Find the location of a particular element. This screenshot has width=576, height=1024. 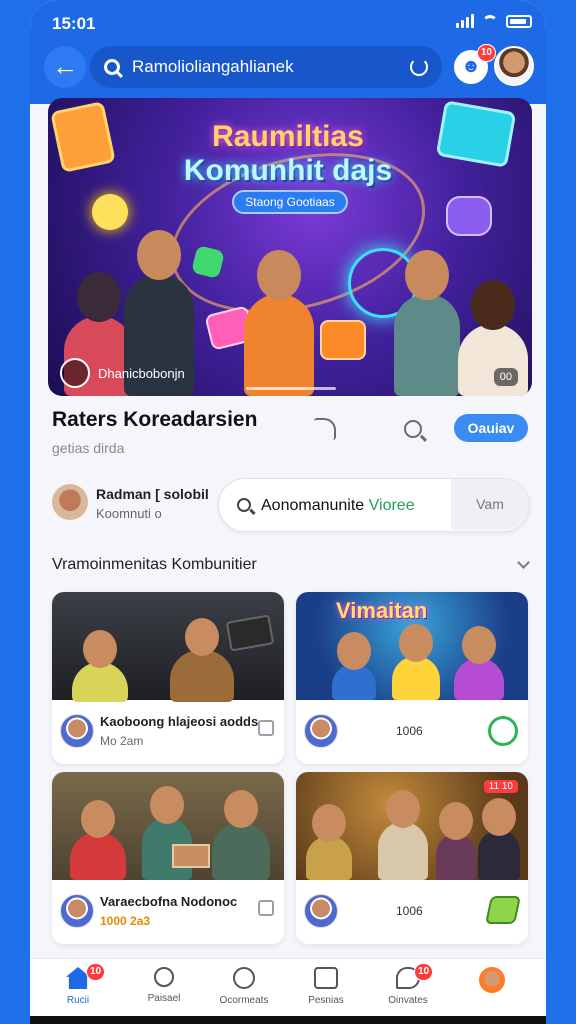

video-card: 11 10 1006 is located at coordinates (412, 858).